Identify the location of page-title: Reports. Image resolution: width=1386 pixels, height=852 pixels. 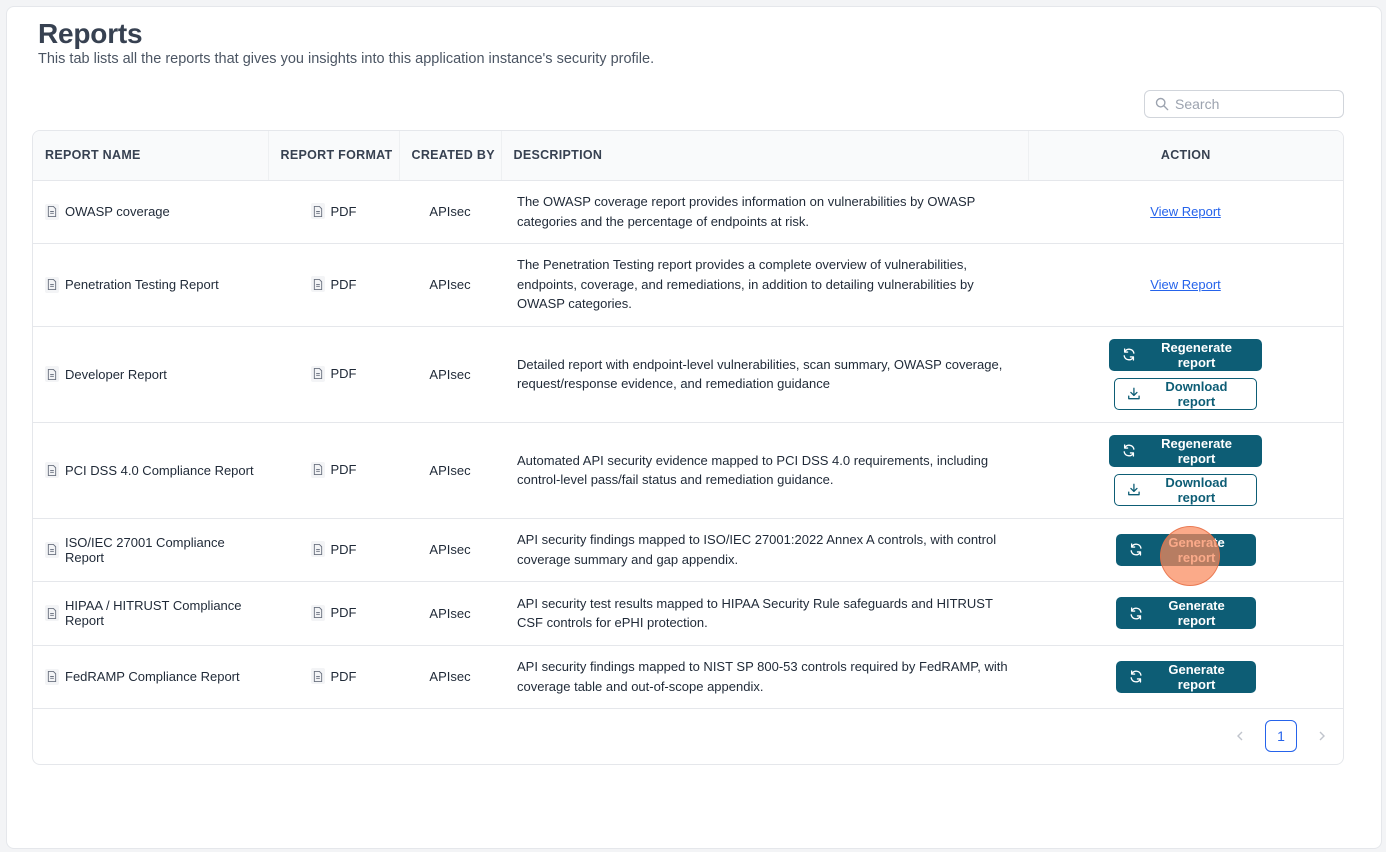
(90, 33).